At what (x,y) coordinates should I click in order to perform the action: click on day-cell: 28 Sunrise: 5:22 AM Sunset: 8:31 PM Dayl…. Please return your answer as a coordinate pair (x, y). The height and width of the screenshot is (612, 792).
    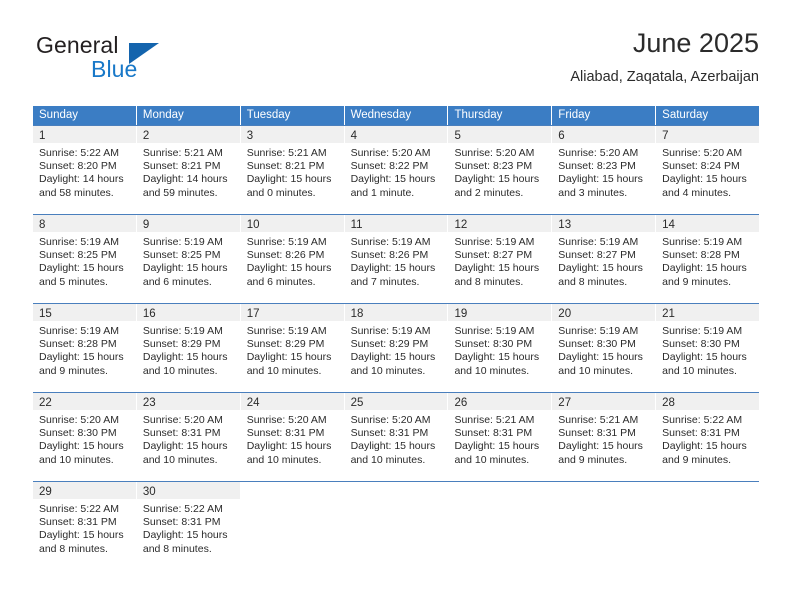
    Looking at the image, I should click on (708, 437).